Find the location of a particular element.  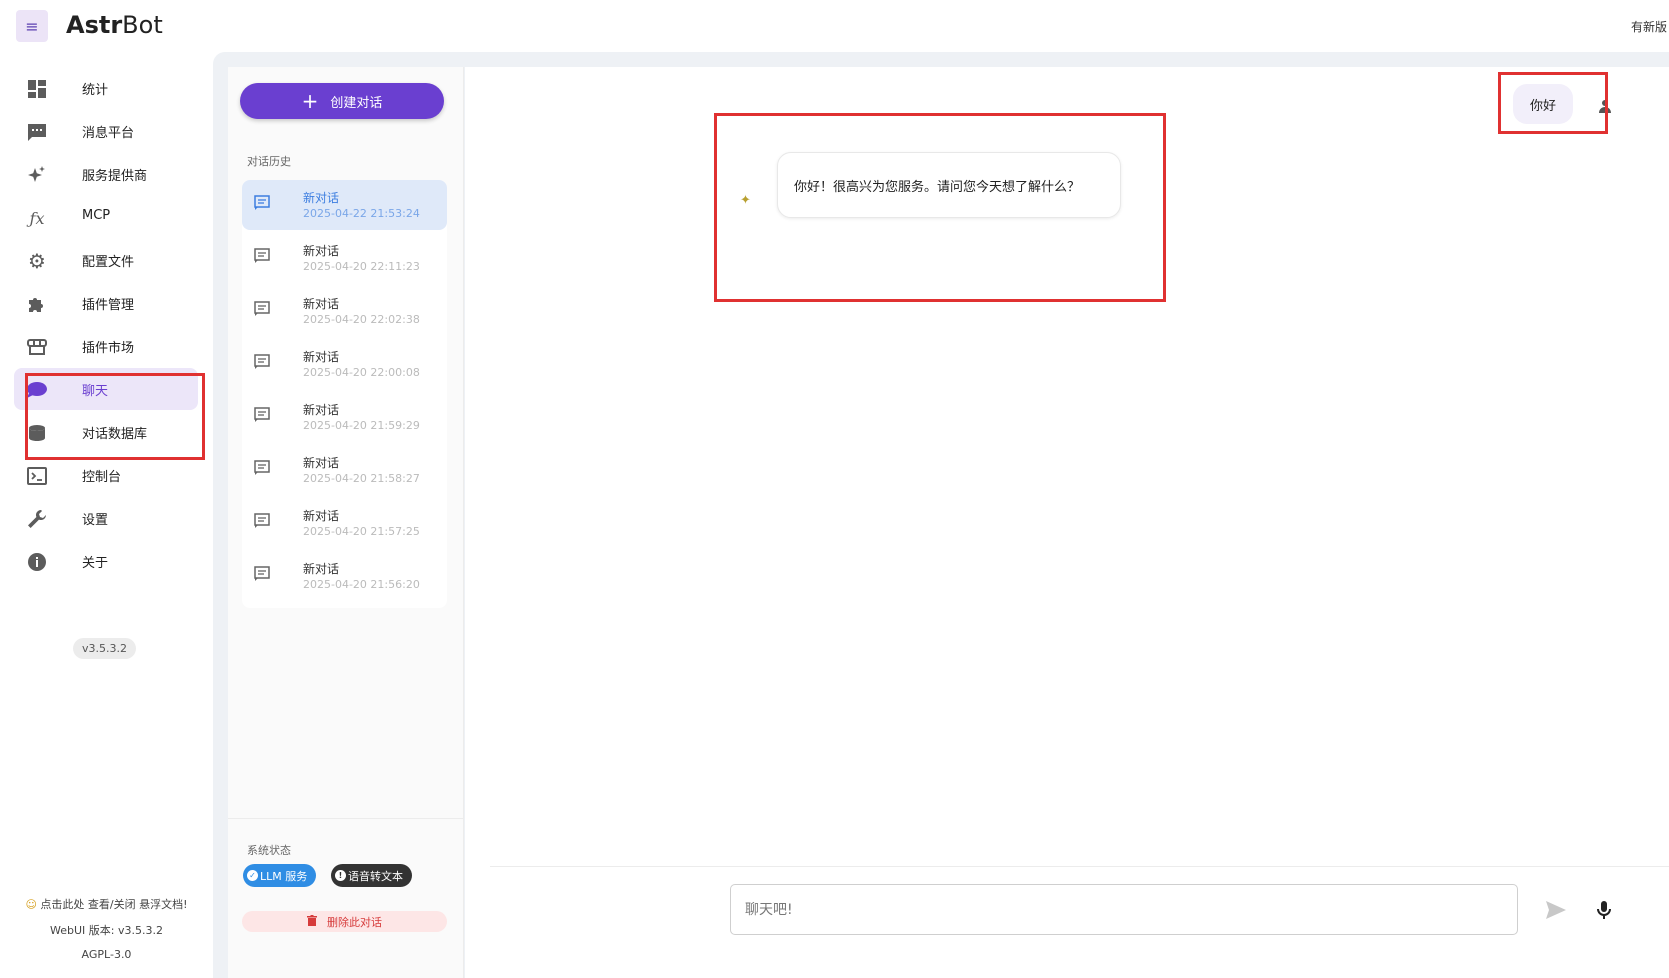

webui-version: WebUI 版本: v3.5.3.2 is located at coordinates (106, 930).